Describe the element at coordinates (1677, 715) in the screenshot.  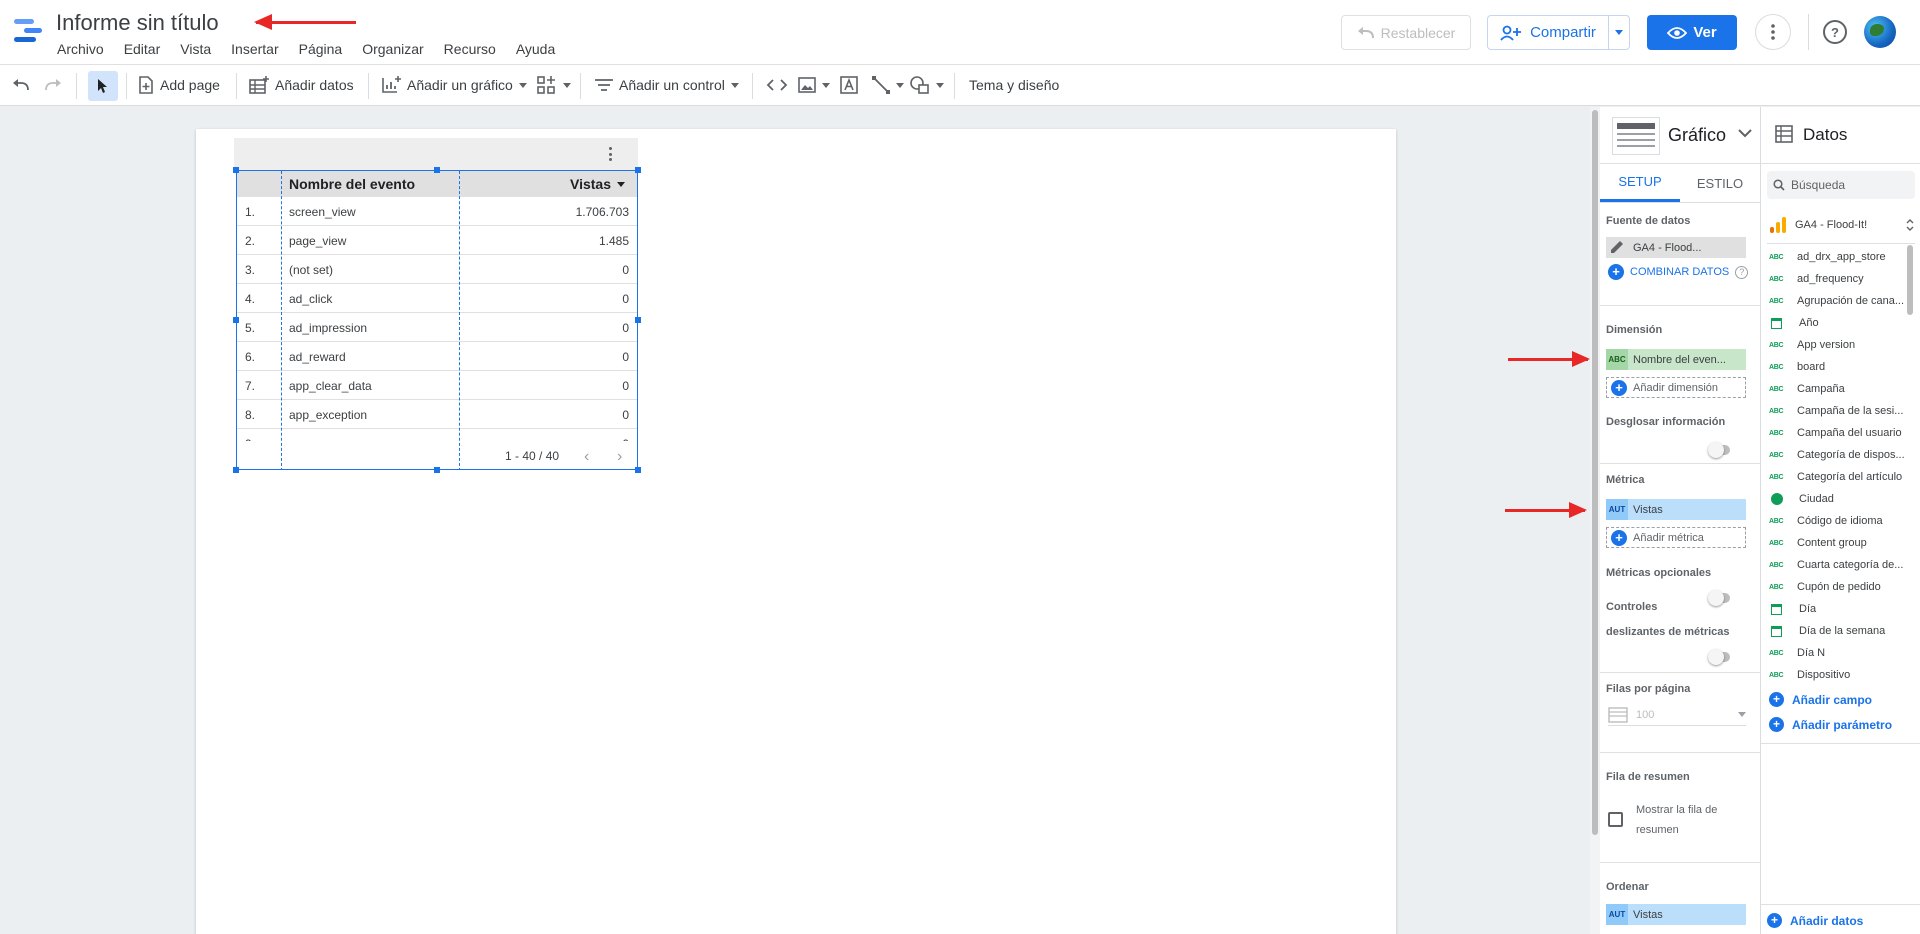
I see `rows-per-page-select: 100` at that location.